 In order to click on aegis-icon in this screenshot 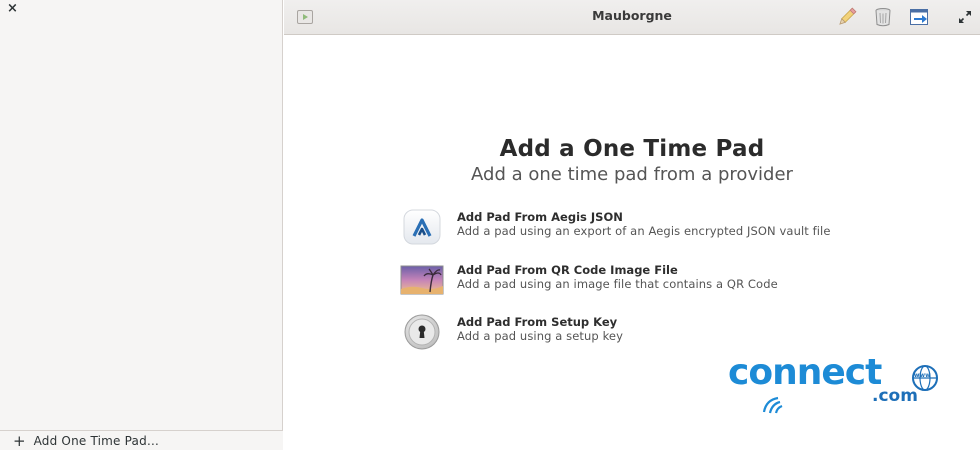, I will do `click(422, 227)`.